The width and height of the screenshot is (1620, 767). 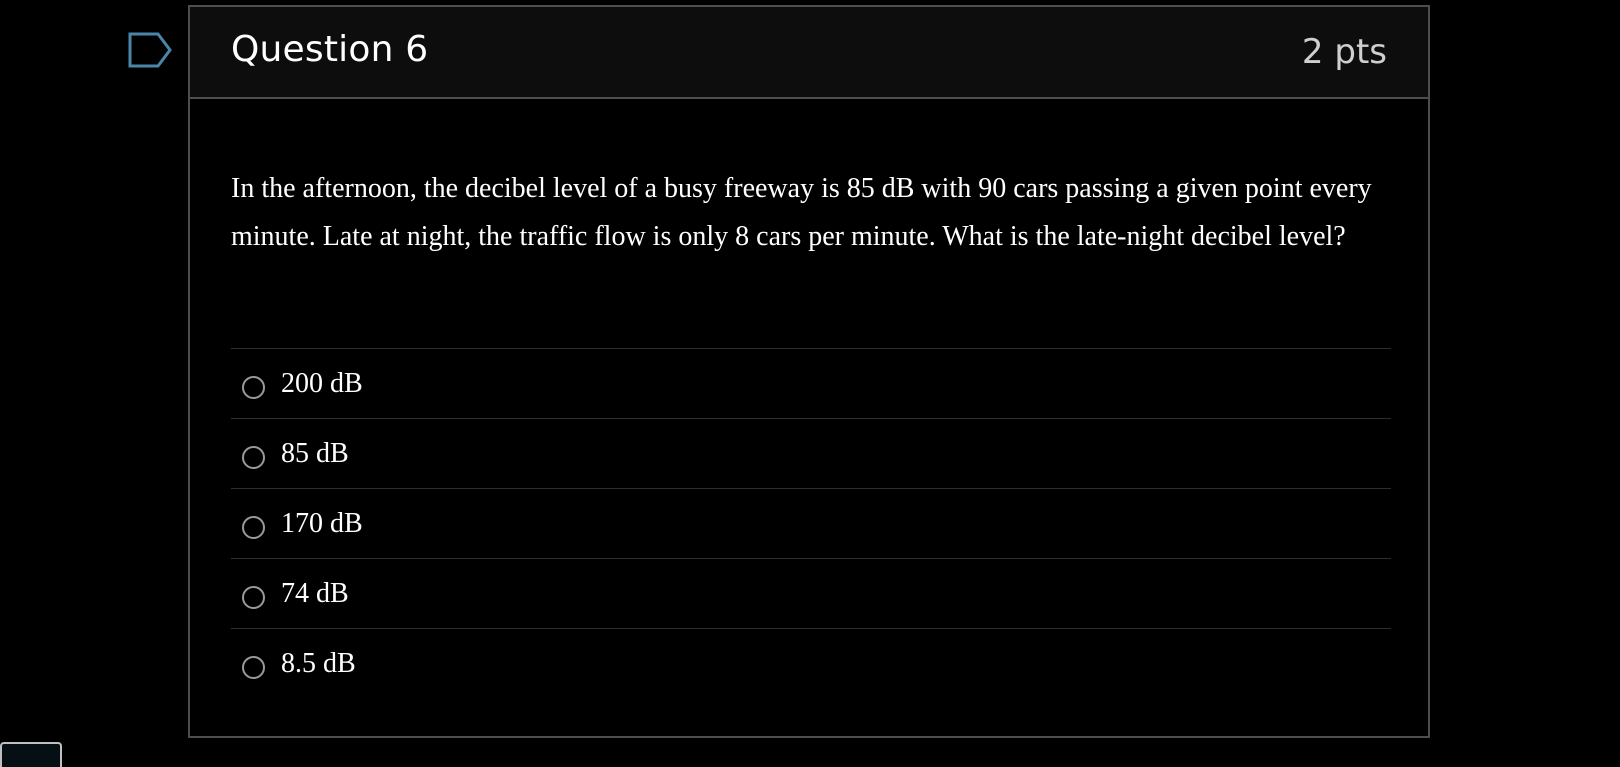 I want to click on answer-option: 74 dB, so click(x=811, y=593).